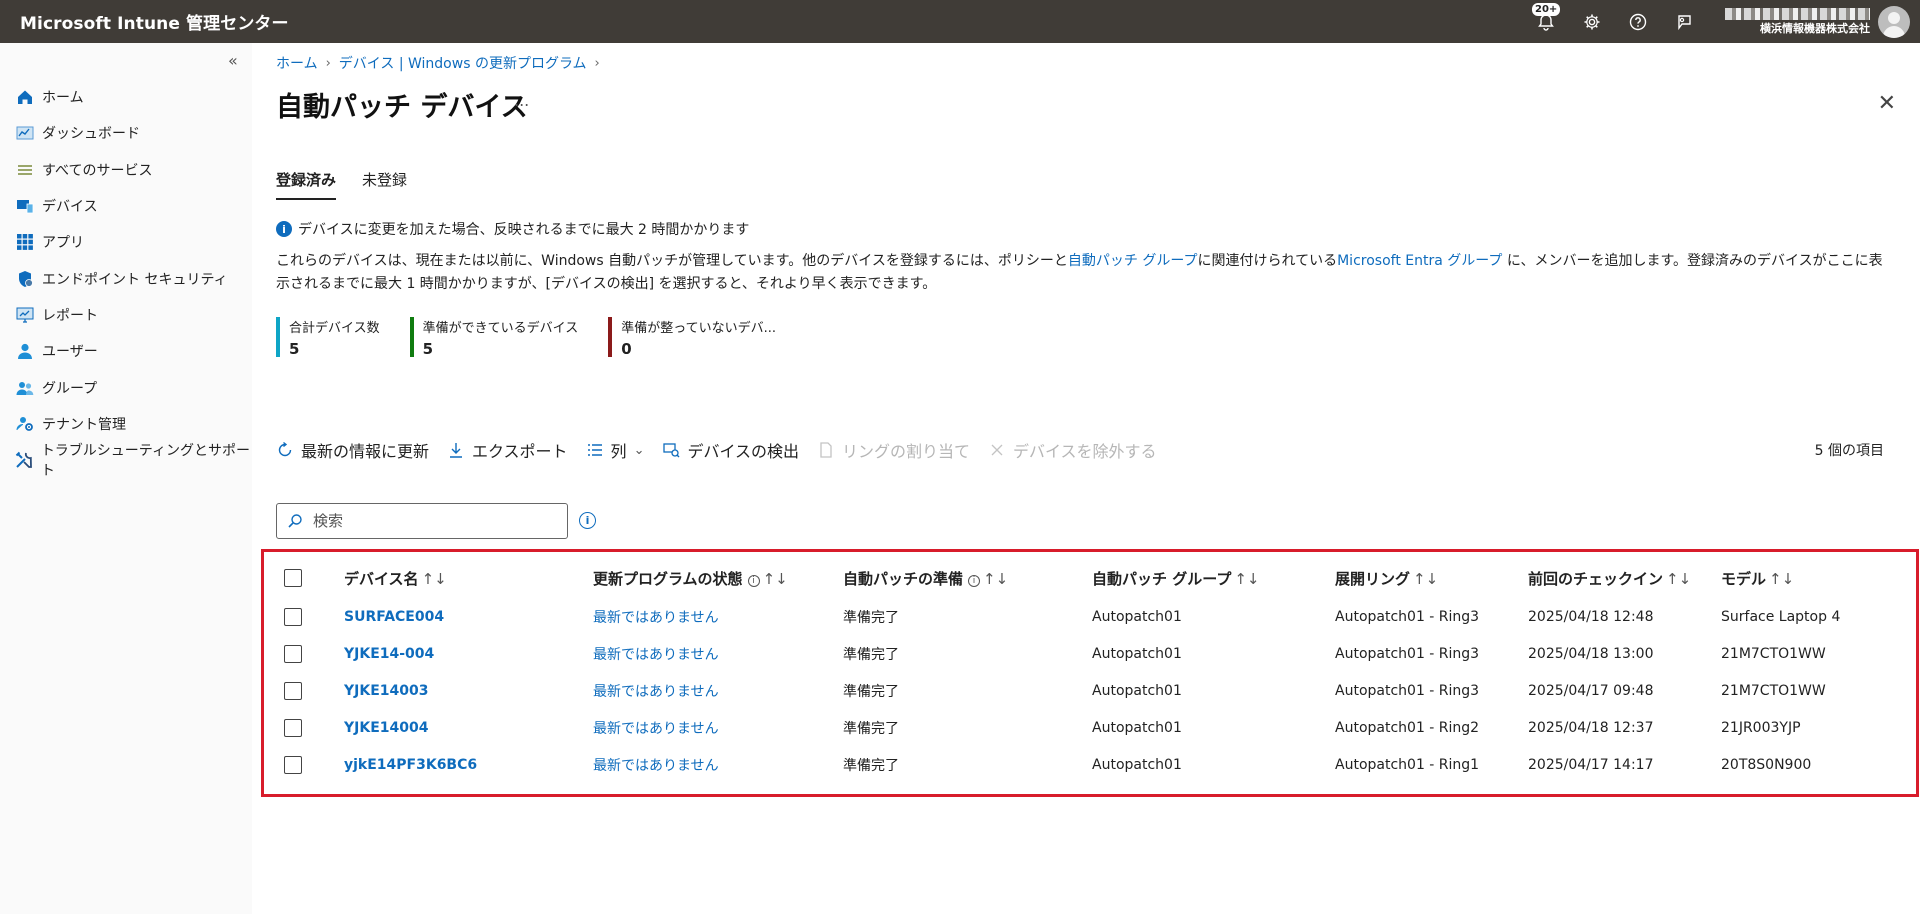 The width and height of the screenshot is (1920, 914). What do you see at coordinates (126, 133) in the screenshot?
I see `sidebar-item-dashboard: ダッシュボード` at bounding box center [126, 133].